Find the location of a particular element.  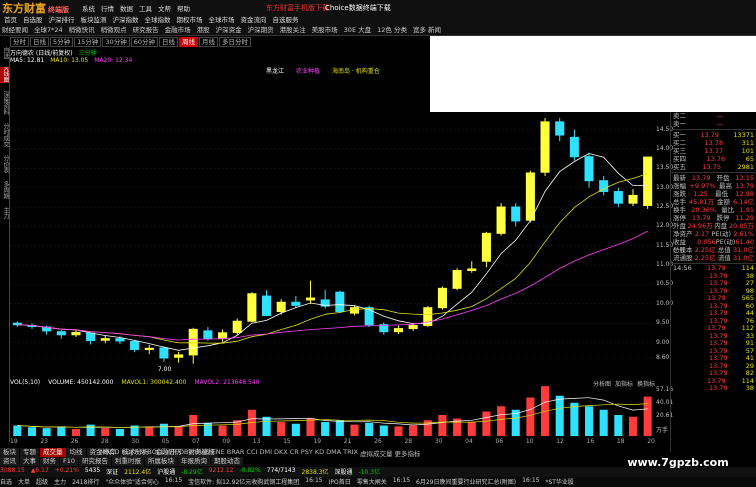

indicator-13: PSY is located at coordinates (307, 453).